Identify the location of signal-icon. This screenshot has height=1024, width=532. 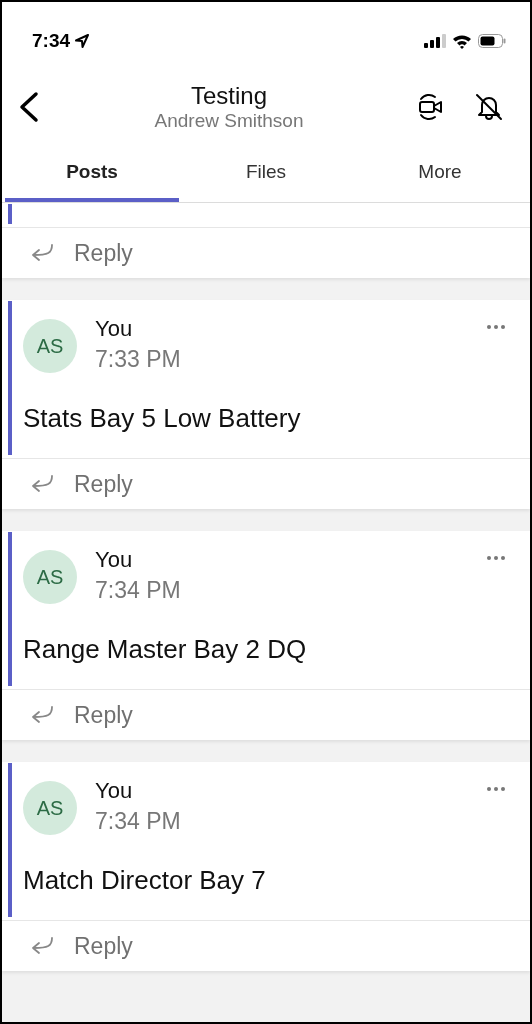
(435, 41).